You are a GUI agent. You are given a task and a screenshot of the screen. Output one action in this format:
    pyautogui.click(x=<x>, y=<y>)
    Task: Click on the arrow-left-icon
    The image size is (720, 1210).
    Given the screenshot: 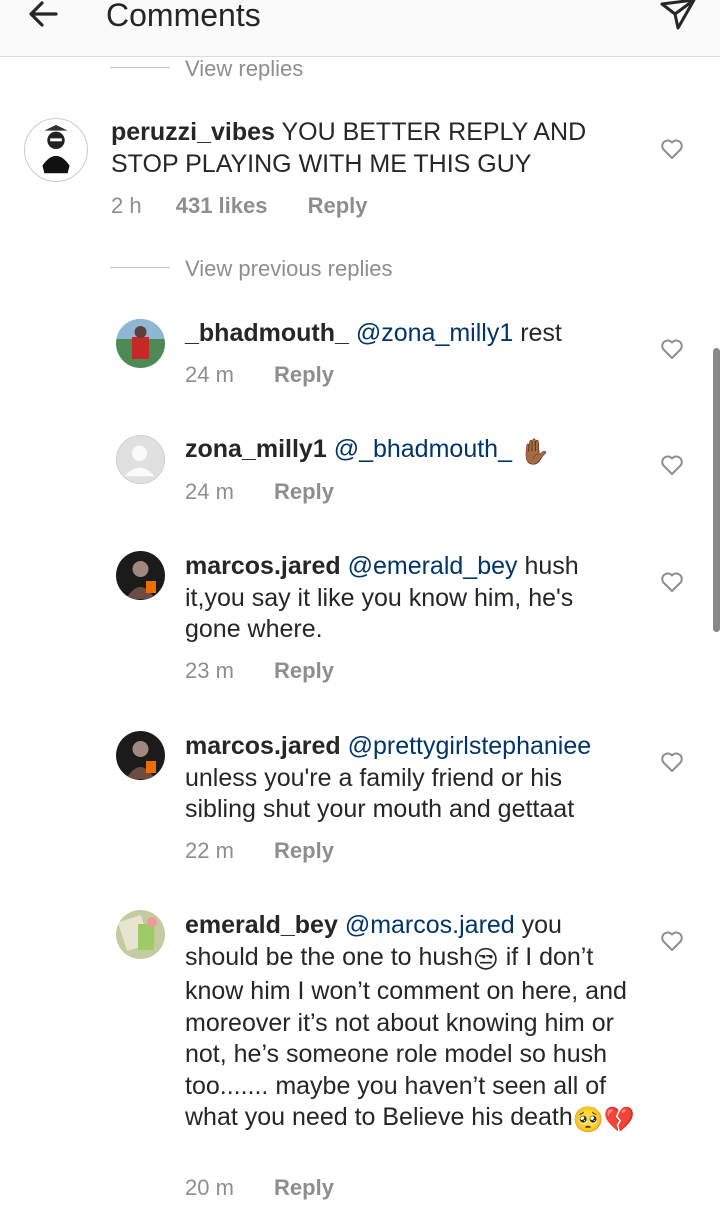 What is the action you would take?
    pyautogui.click(x=44, y=18)
    